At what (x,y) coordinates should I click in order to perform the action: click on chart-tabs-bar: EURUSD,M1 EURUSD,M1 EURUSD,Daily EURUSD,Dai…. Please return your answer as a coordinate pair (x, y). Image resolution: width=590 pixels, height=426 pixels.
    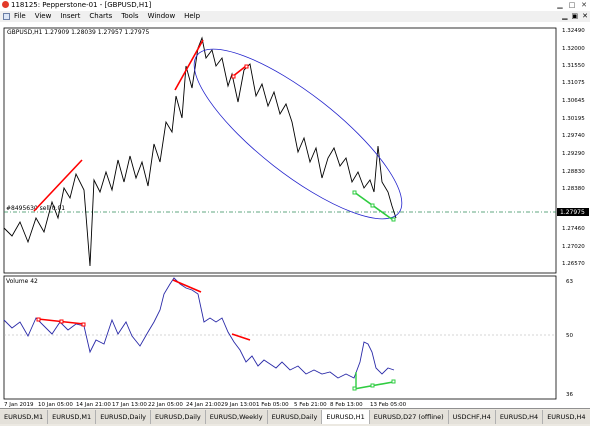
    Looking at the image, I should click on (295, 417).